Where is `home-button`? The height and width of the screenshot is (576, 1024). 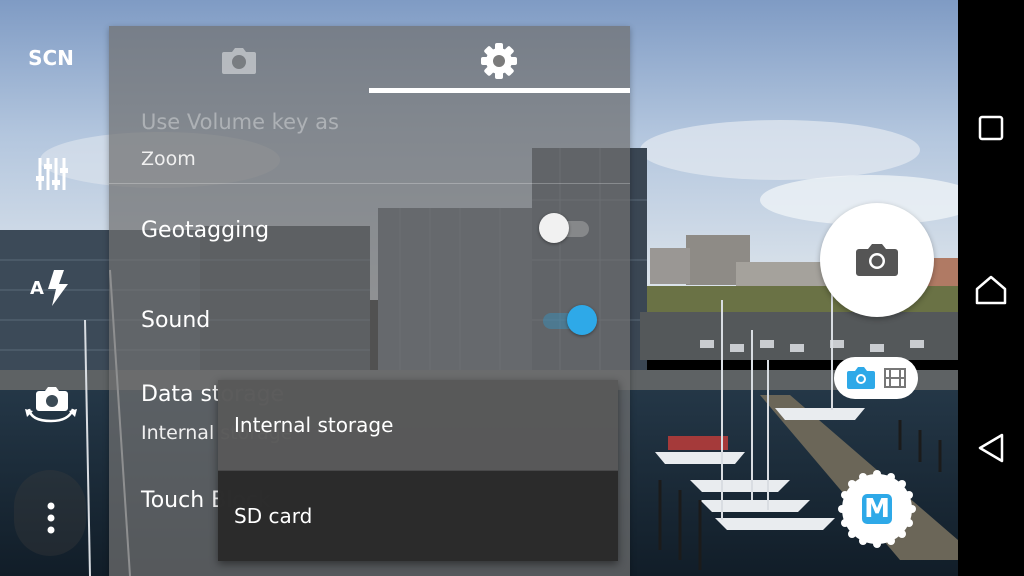 home-button is located at coordinates (991, 290).